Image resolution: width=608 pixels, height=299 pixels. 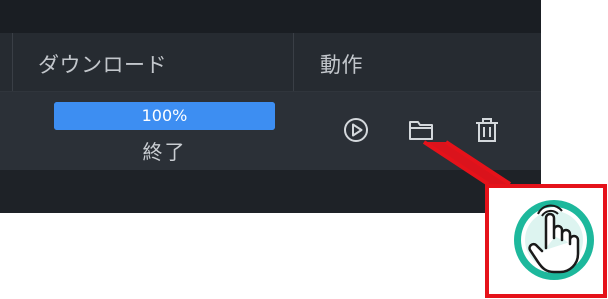 I want to click on folder-icon, so click(x=421, y=130).